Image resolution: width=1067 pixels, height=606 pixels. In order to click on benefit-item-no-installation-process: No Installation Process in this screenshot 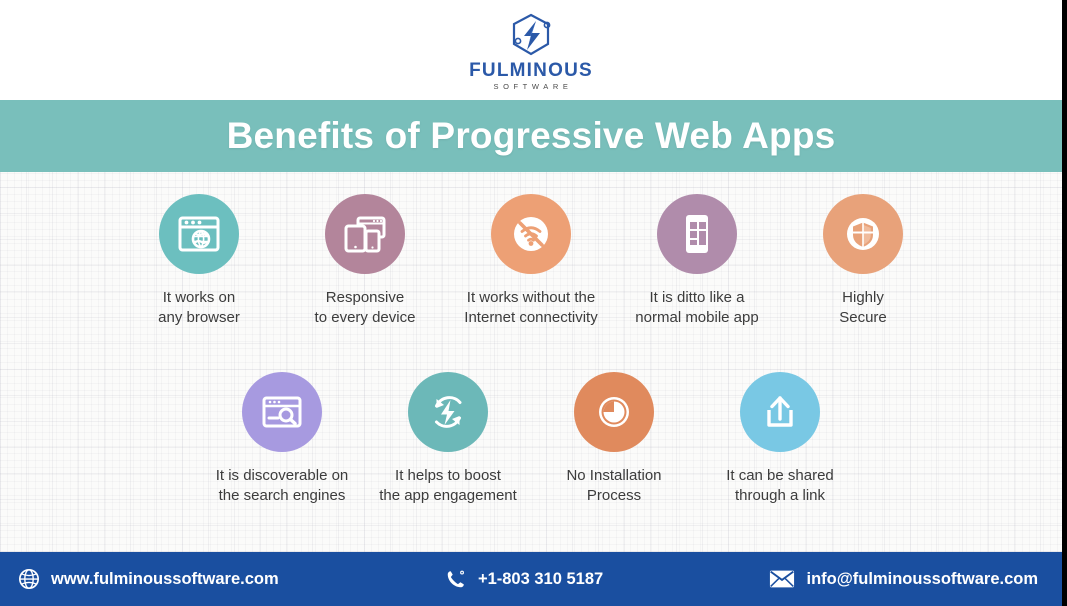, I will do `click(614, 439)`.